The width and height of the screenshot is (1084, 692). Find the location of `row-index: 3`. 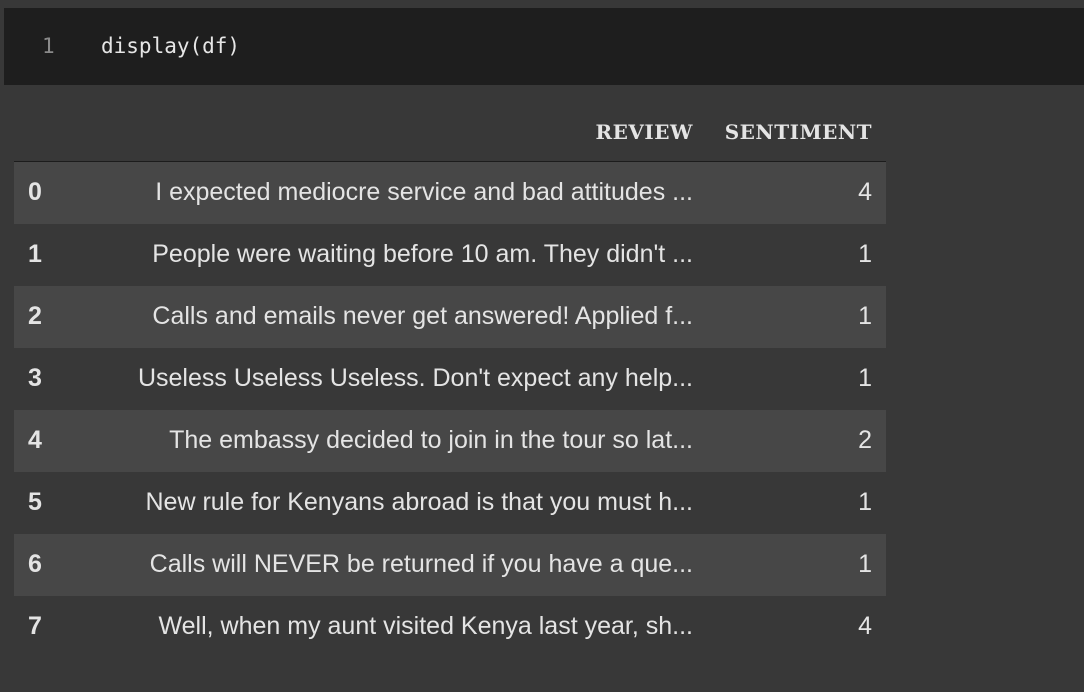

row-index: 3 is located at coordinates (35, 378).